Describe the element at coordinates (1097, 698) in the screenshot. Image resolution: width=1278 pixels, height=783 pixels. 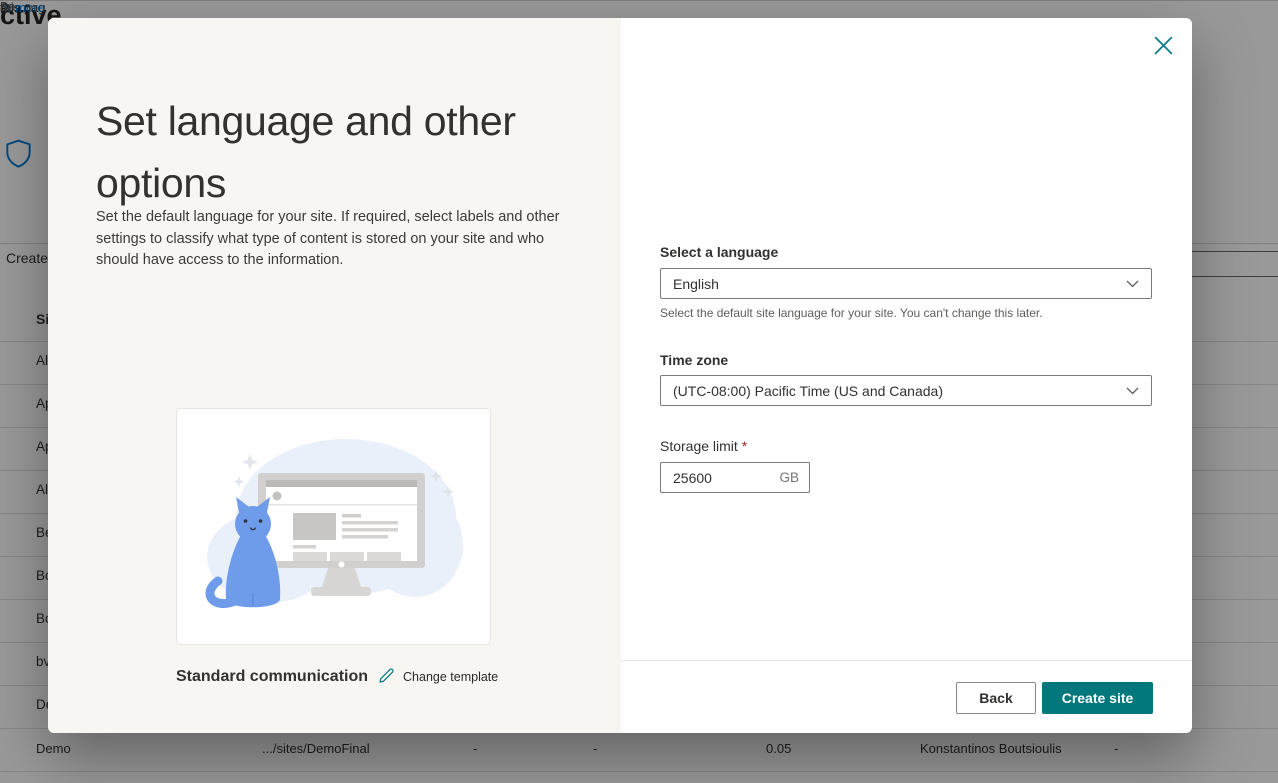
I see `create-site-button: Create site` at that location.